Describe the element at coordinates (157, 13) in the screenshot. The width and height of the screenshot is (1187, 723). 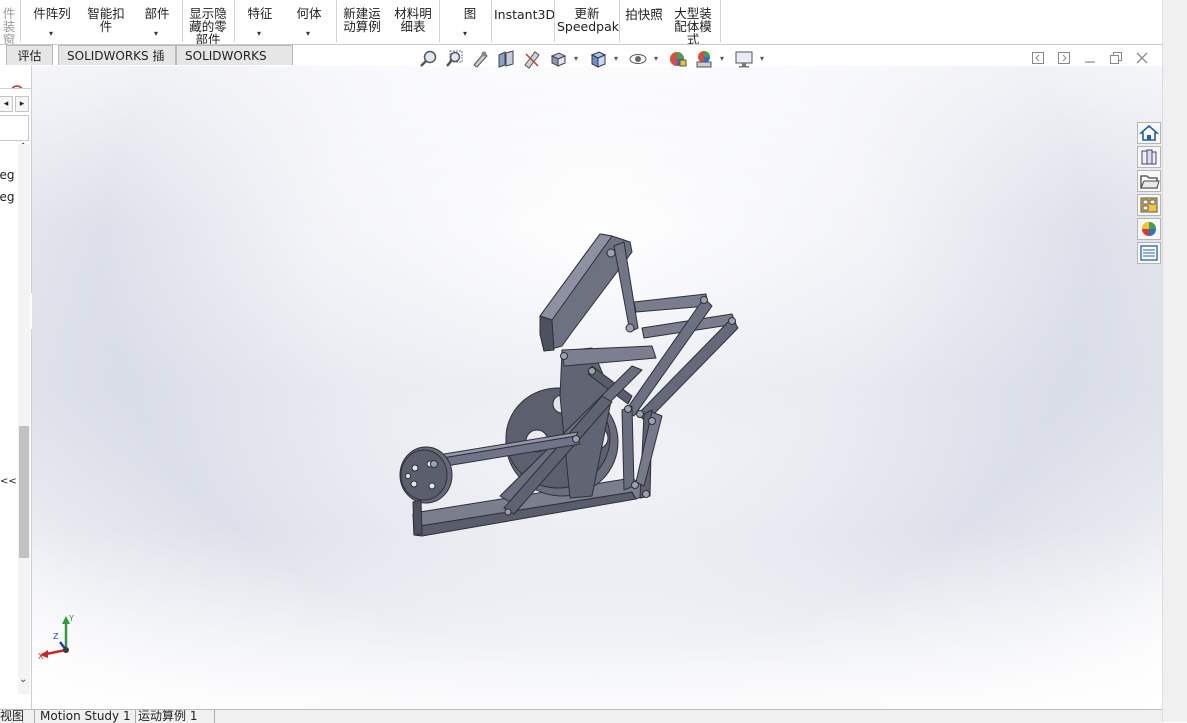
I see `ribbon-button-label: 部件` at that location.